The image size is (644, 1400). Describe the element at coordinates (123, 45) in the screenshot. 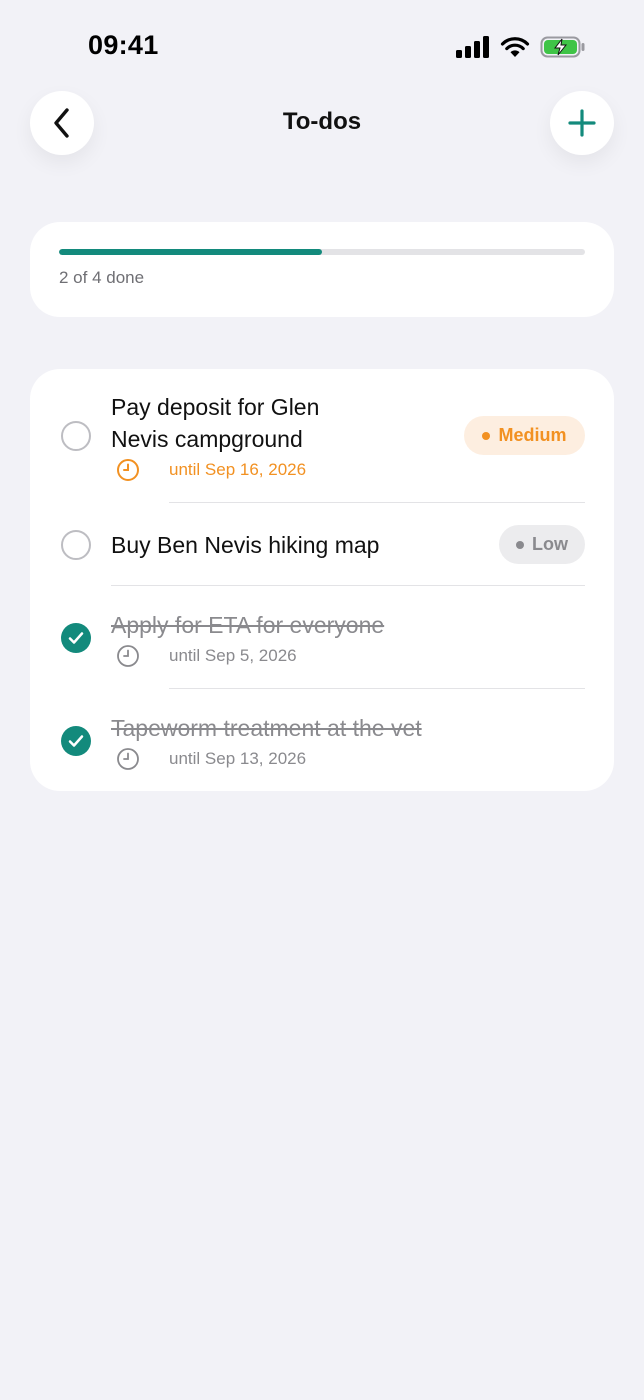

I see `status-time: 09:41` at that location.